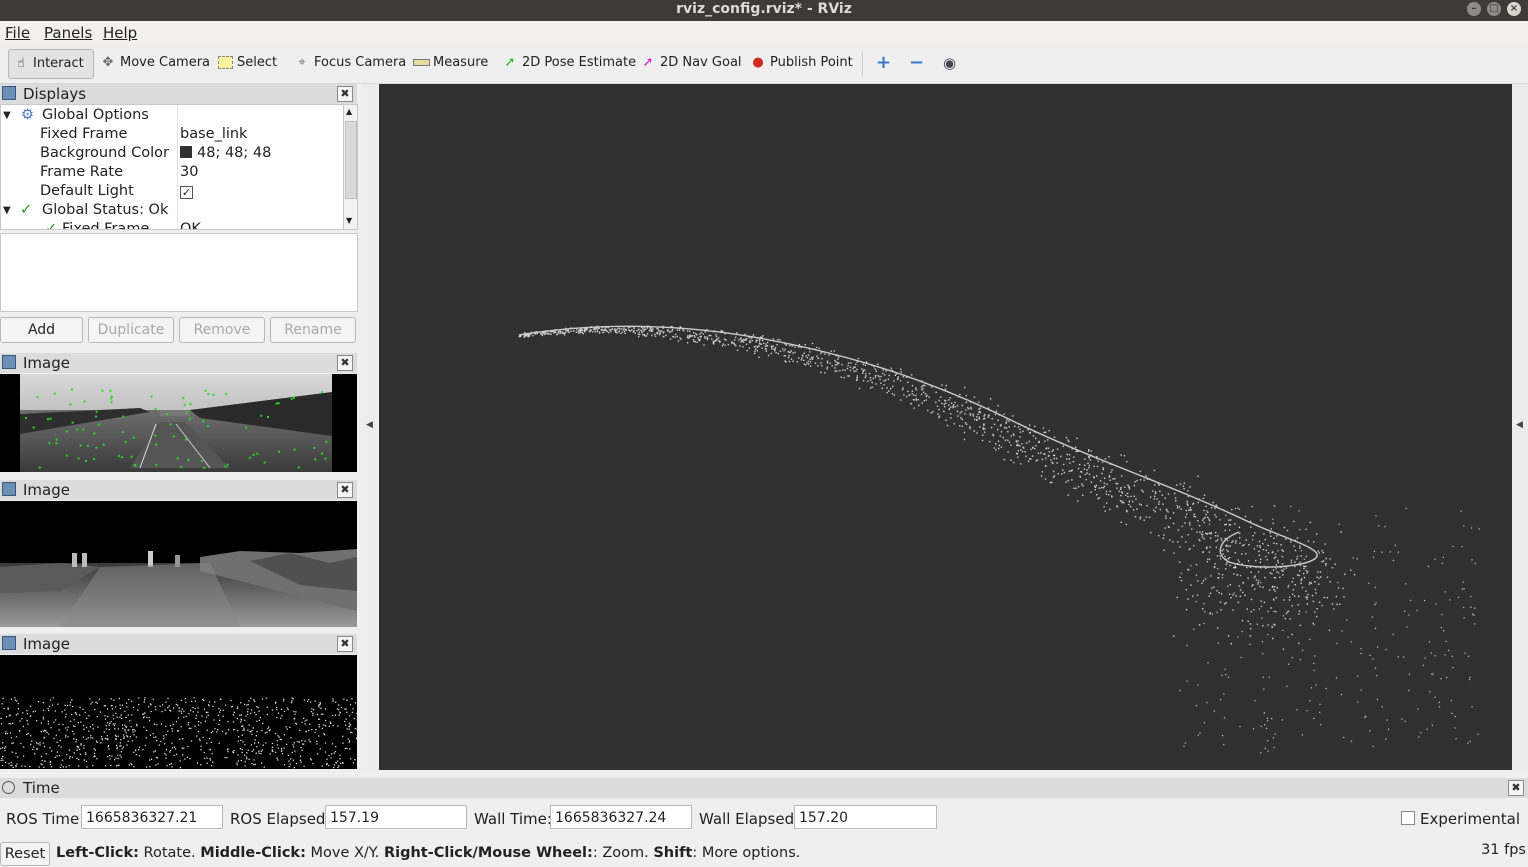 This screenshot has width=1528, height=867. What do you see at coordinates (351, 63) in the screenshot?
I see `focus-camera-button: ⌖ Focus Camera` at bounding box center [351, 63].